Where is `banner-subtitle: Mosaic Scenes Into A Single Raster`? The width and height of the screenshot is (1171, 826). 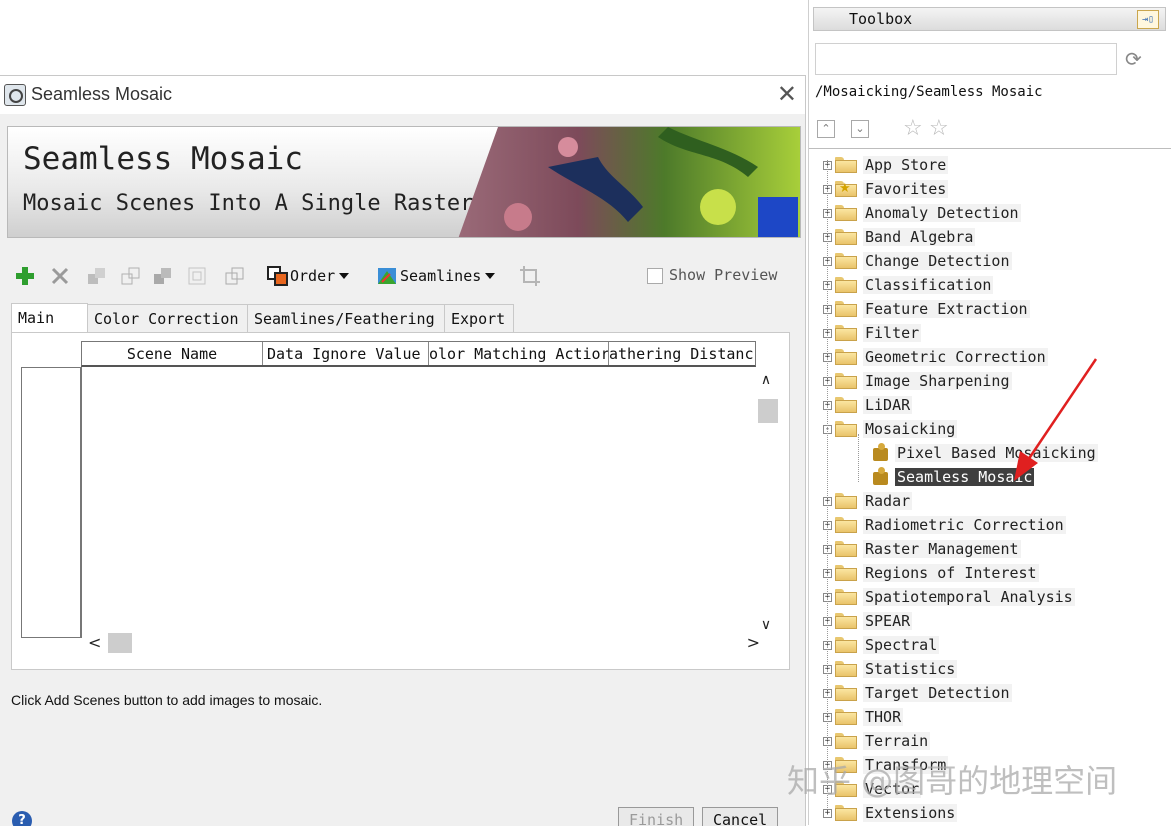 banner-subtitle: Mosaic Scenes Into A Single Raster is located at coordinates (248, 203).